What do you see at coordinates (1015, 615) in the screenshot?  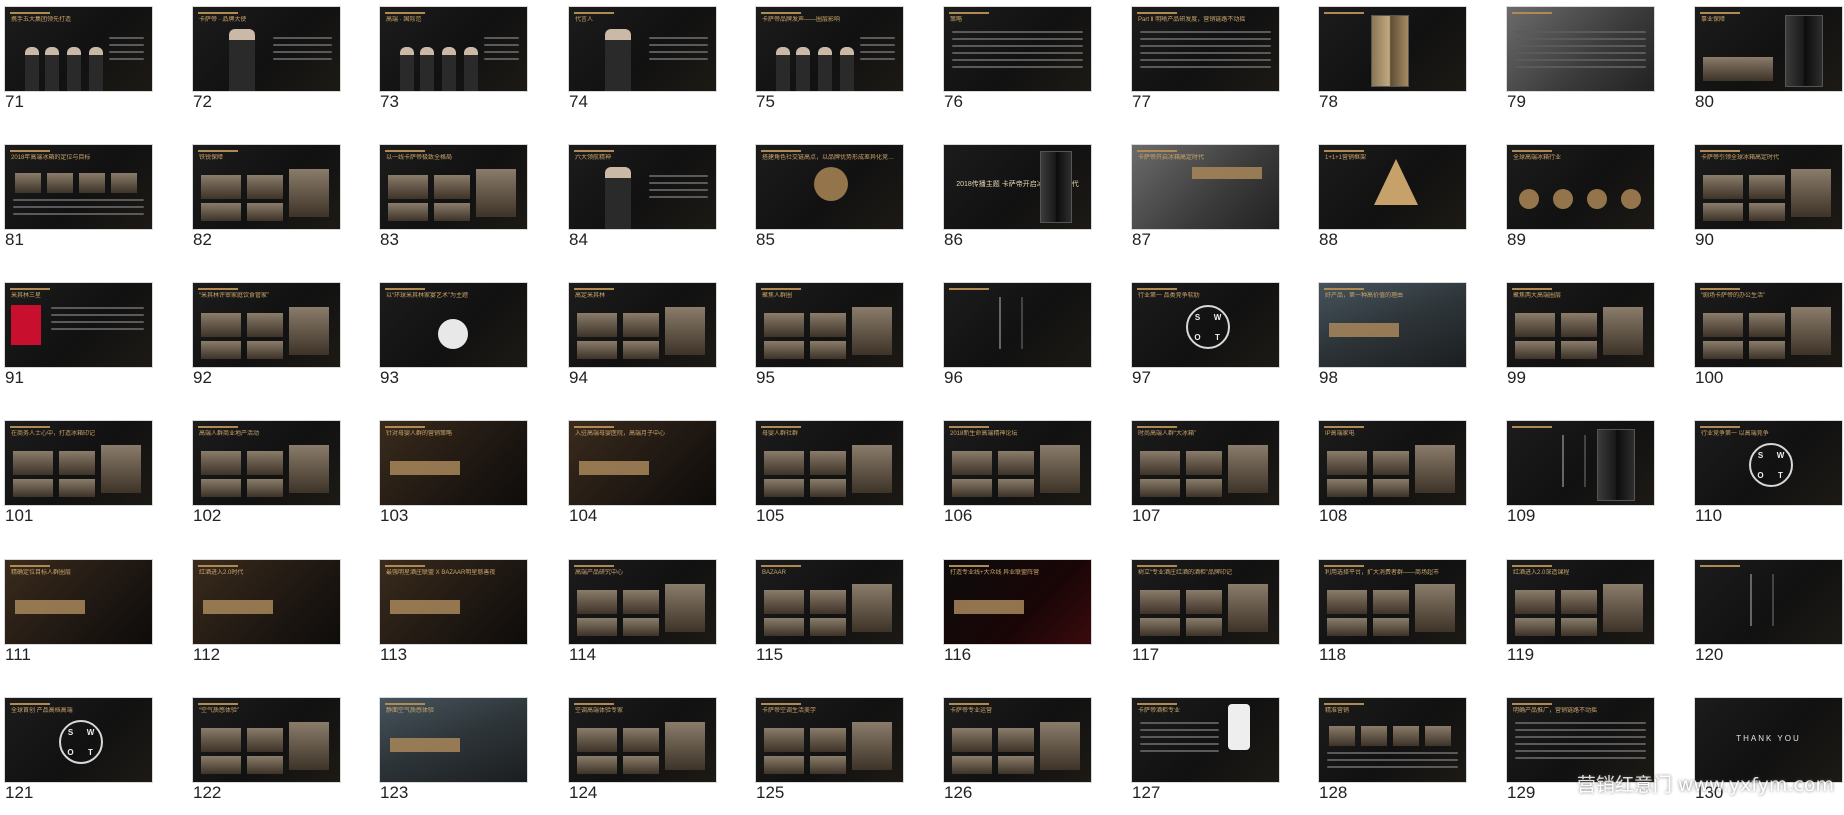 I see `slide-thumbnail: 打造专业线+大众线 异业联盟阵营 116` at bounding box center [1015, 615].